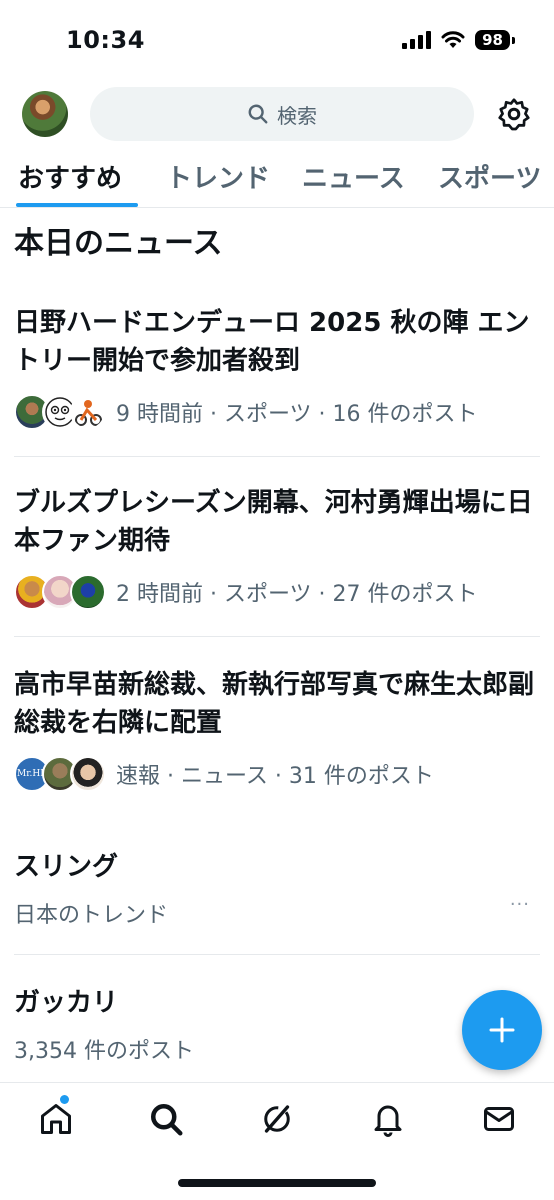  I want to click on compose-post-button, so click(502, 1030).